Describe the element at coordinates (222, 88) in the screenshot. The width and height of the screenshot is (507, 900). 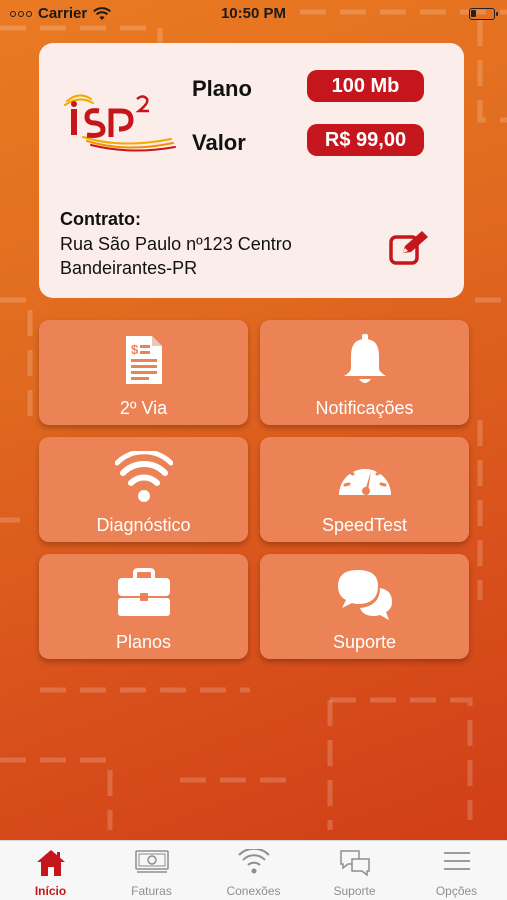
I see `plan-label: Plano` at that location.